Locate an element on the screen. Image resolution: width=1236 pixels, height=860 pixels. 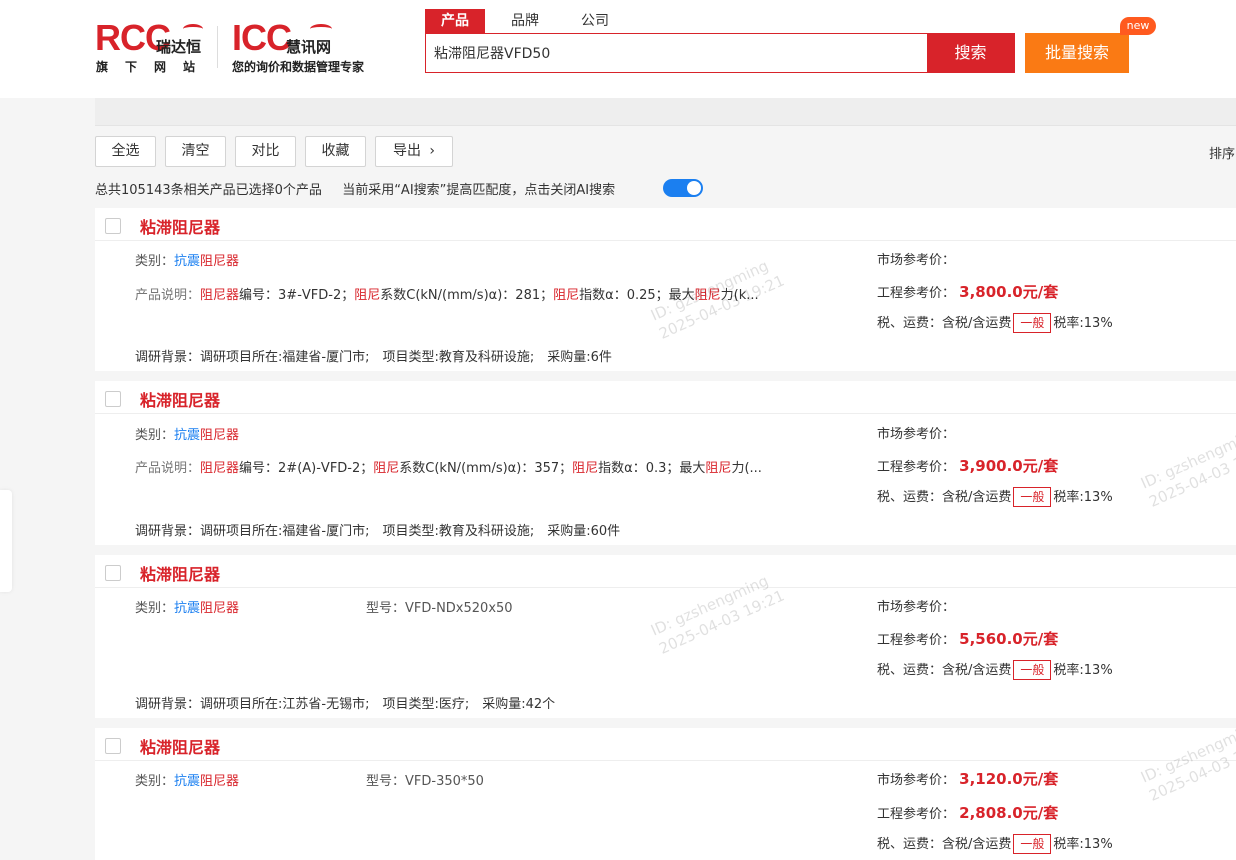
select-all-button: 全选 is located at coordinates (125, 151).